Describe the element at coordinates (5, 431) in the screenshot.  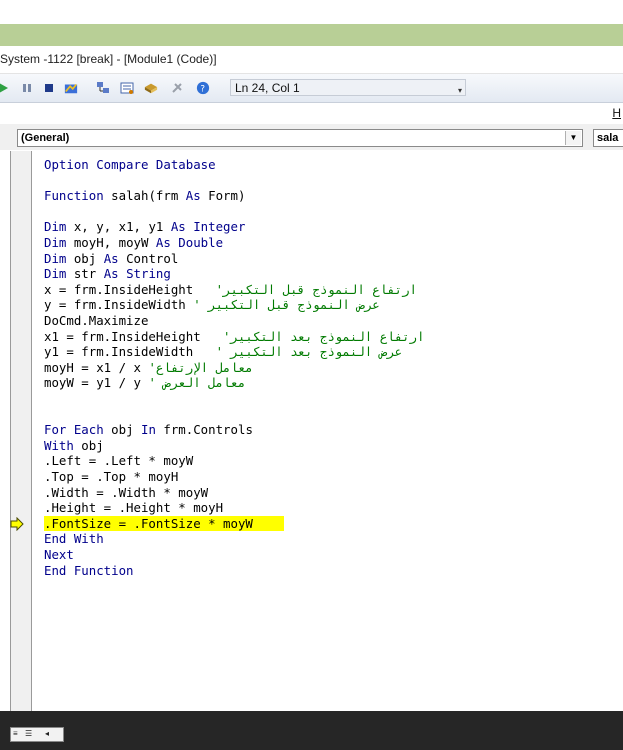
I see `outer-gutter` at that location.